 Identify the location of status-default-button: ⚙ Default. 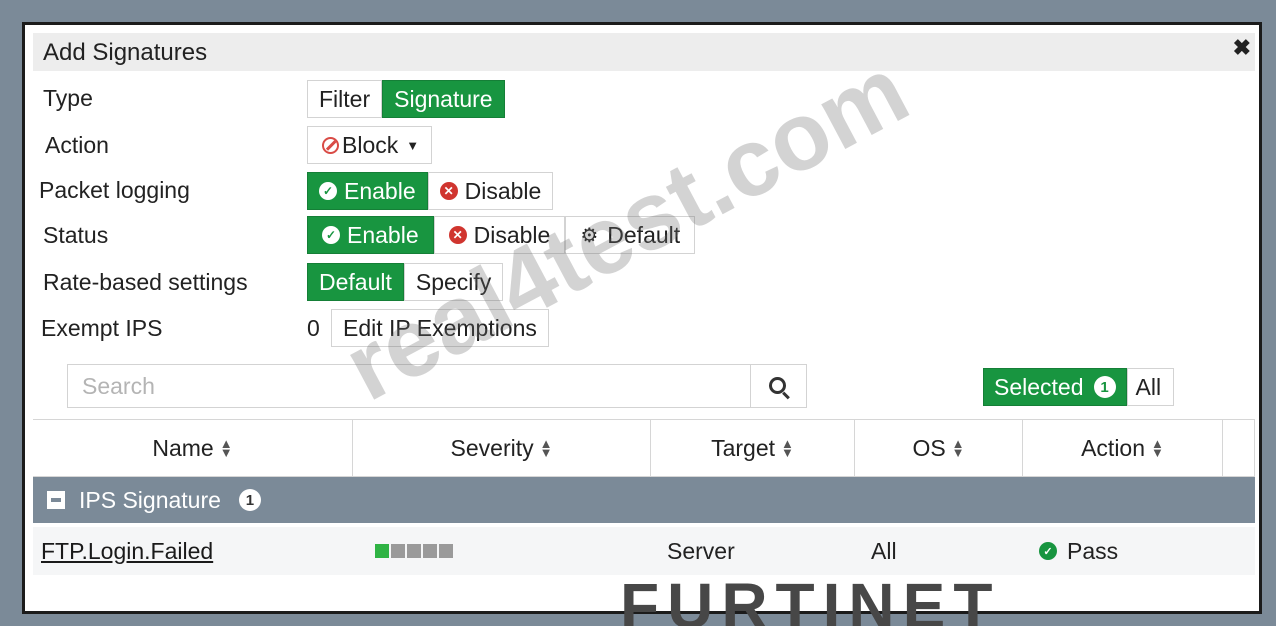
(630, 235).